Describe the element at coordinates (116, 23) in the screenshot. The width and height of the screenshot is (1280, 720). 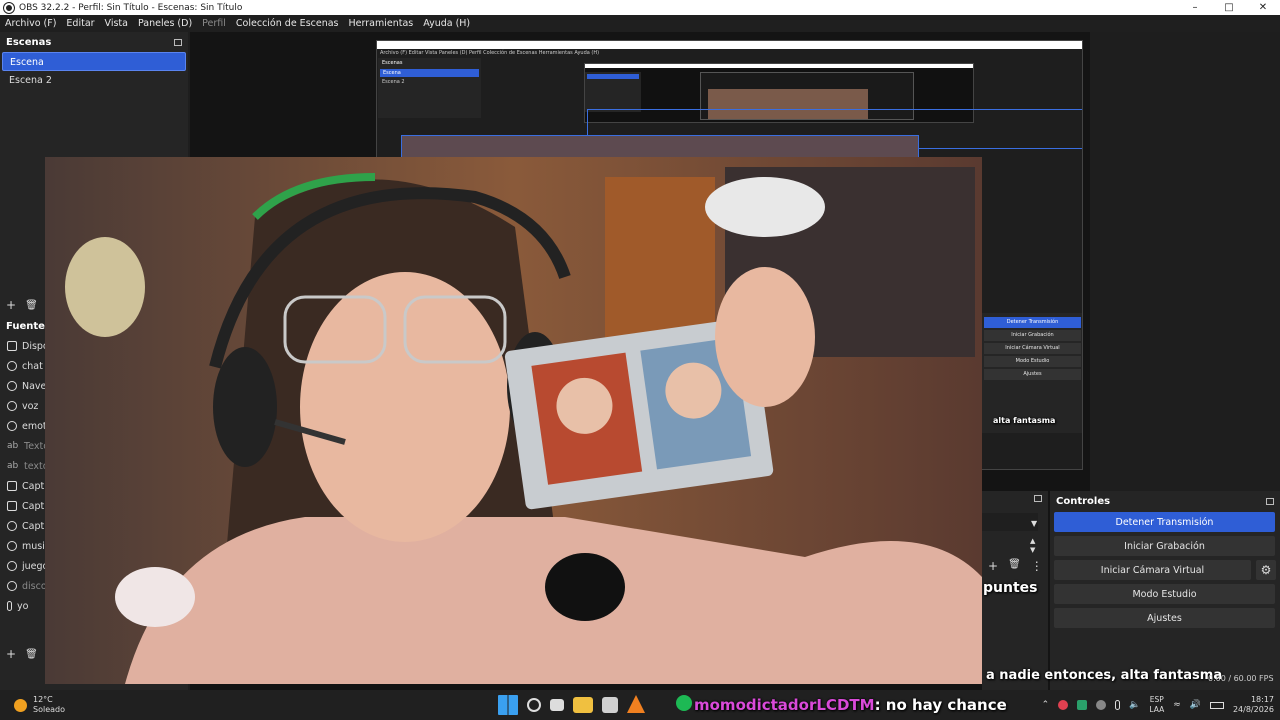
I see `menu-item-2: Vista` at that location.